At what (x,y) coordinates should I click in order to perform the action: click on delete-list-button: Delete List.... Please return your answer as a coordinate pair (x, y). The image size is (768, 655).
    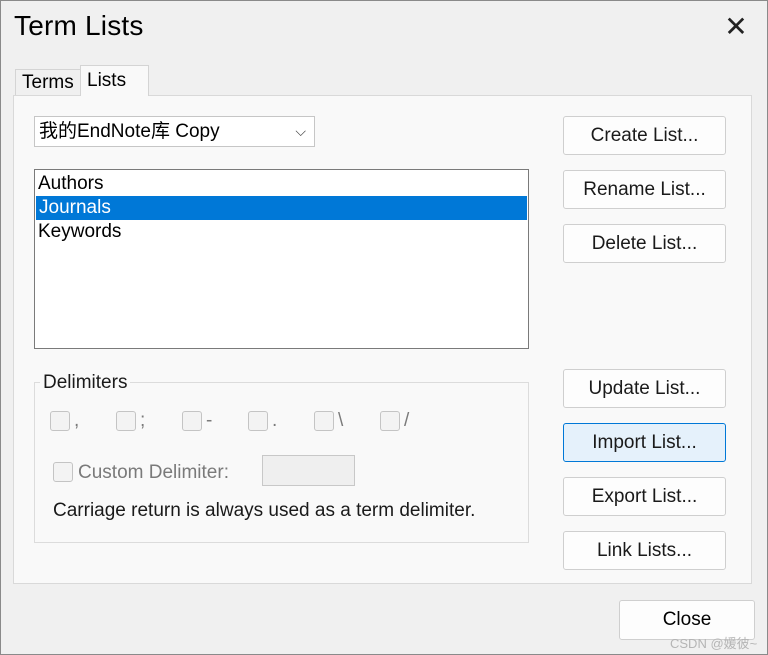
    Looking at the image, I should click on (644, 243).